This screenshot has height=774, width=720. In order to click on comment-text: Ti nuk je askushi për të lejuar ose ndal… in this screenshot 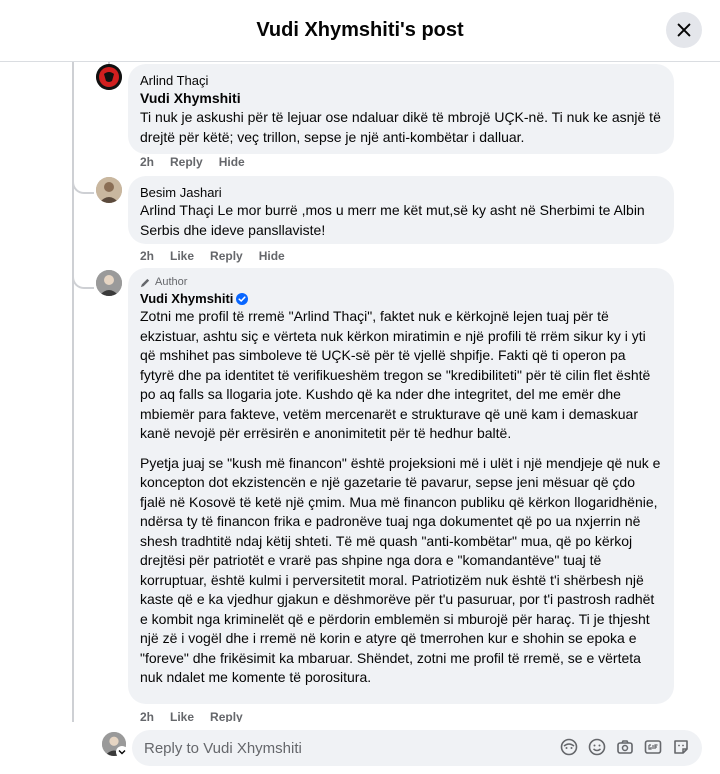, I will do `click(400, 127)`.